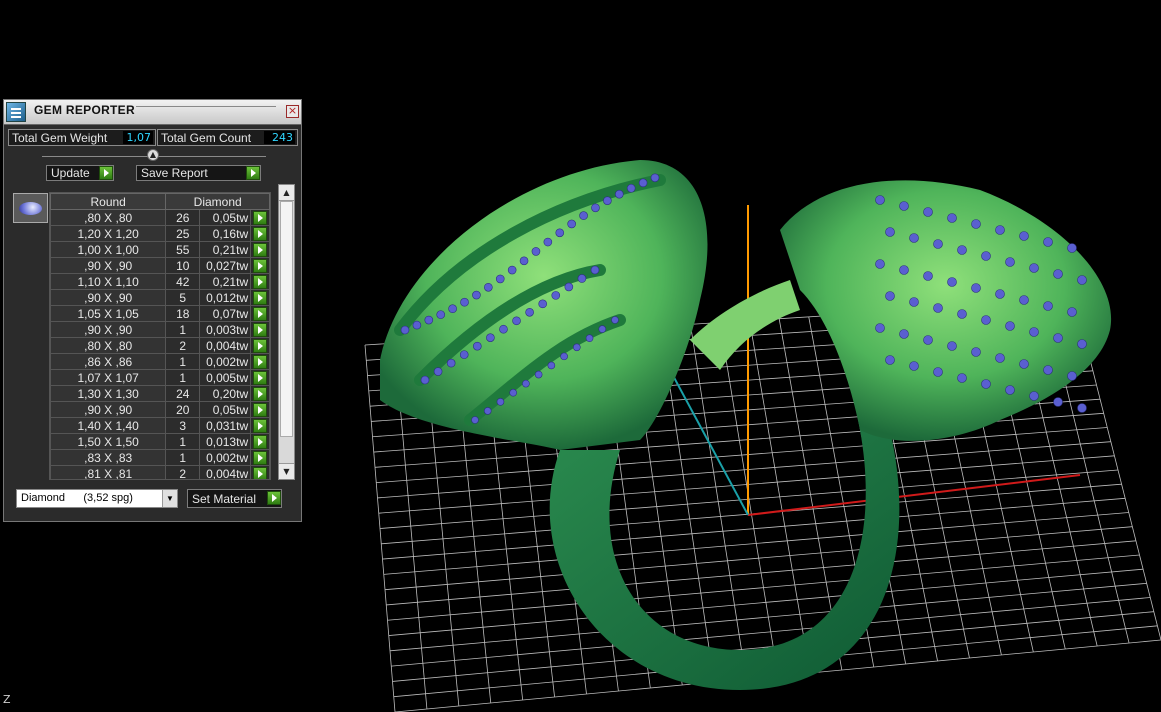  Describe the element at coordinates (234, 498) in the screenshot. I see `set-material-button: Set Material` at that location.